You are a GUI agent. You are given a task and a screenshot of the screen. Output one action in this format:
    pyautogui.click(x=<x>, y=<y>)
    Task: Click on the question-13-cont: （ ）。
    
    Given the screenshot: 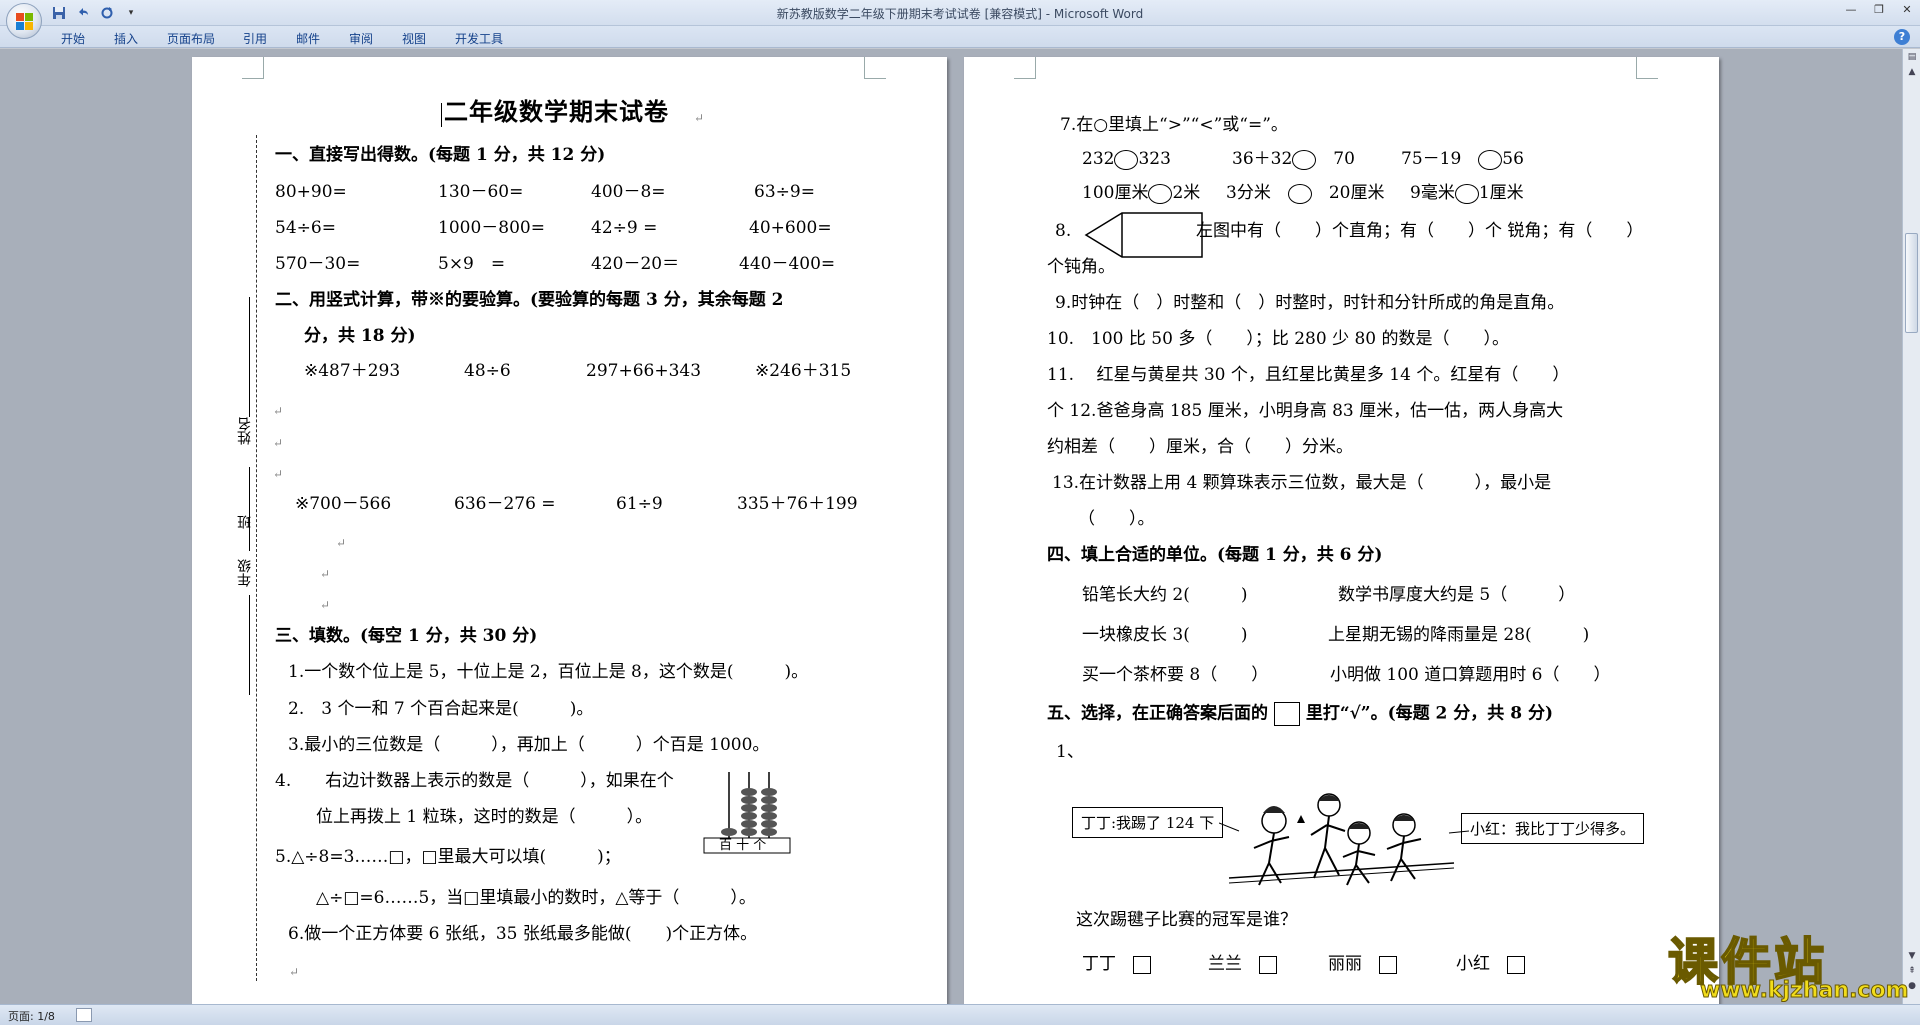 What is the action you would take?
    pyautogui.click(x=1116, y=519)
    